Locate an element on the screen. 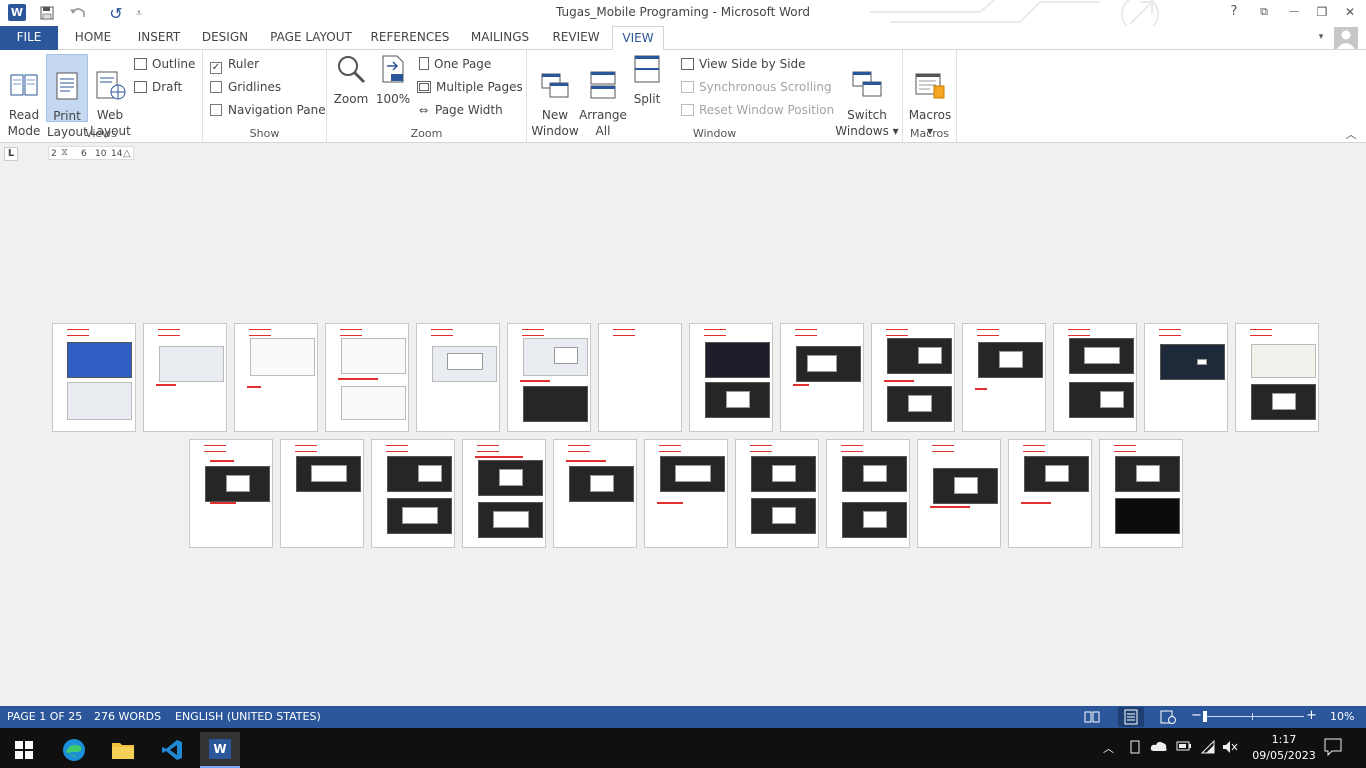 This screenshot has width=1366, height=768. onedrive-cloud-icon is located at coordinates (1159, 747).